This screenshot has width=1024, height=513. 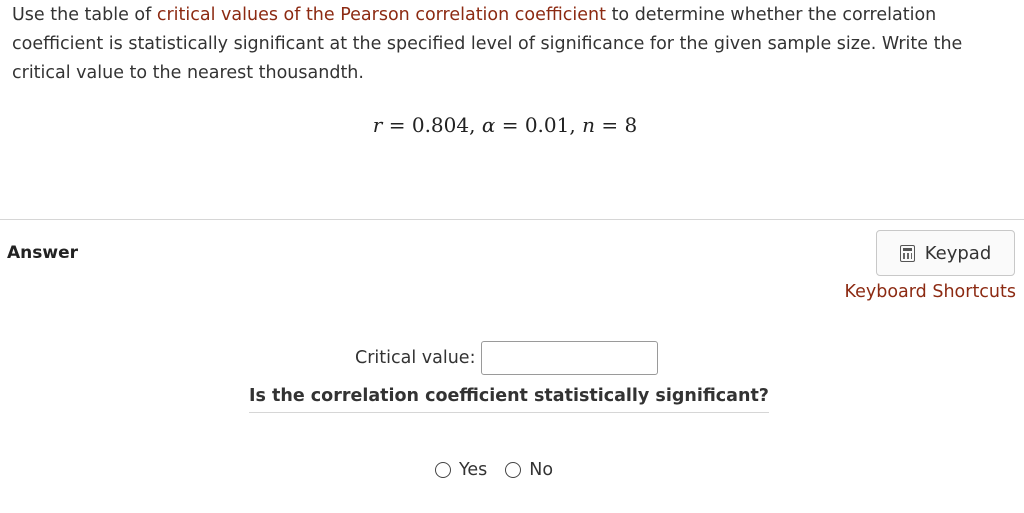 What do you see at coordinates (488, 125) in the screenshot?
I see `alpha-variable: α` at bounding box center [488, 125].